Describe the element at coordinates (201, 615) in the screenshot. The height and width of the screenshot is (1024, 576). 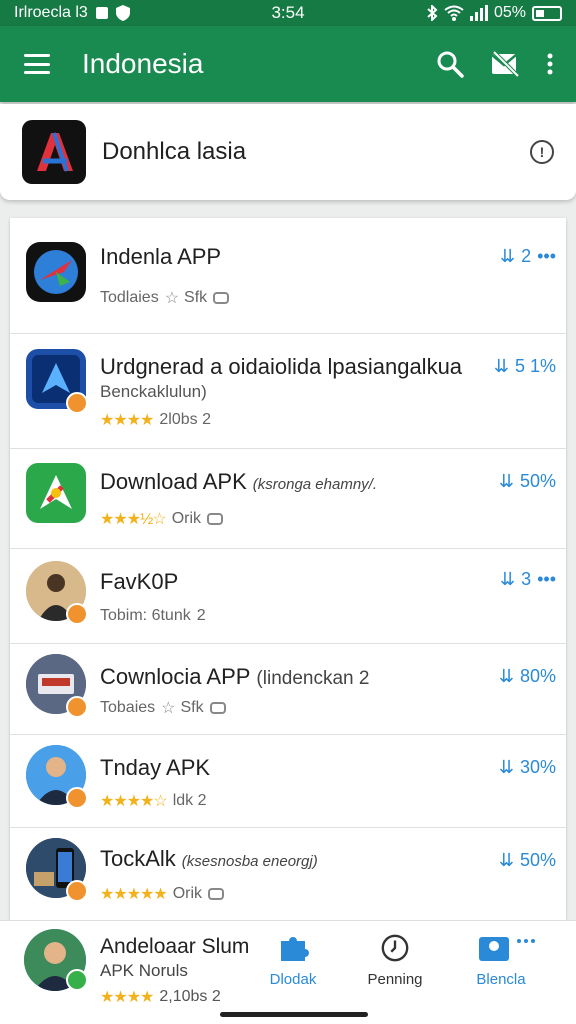
I see `app-size: 2` at that location.